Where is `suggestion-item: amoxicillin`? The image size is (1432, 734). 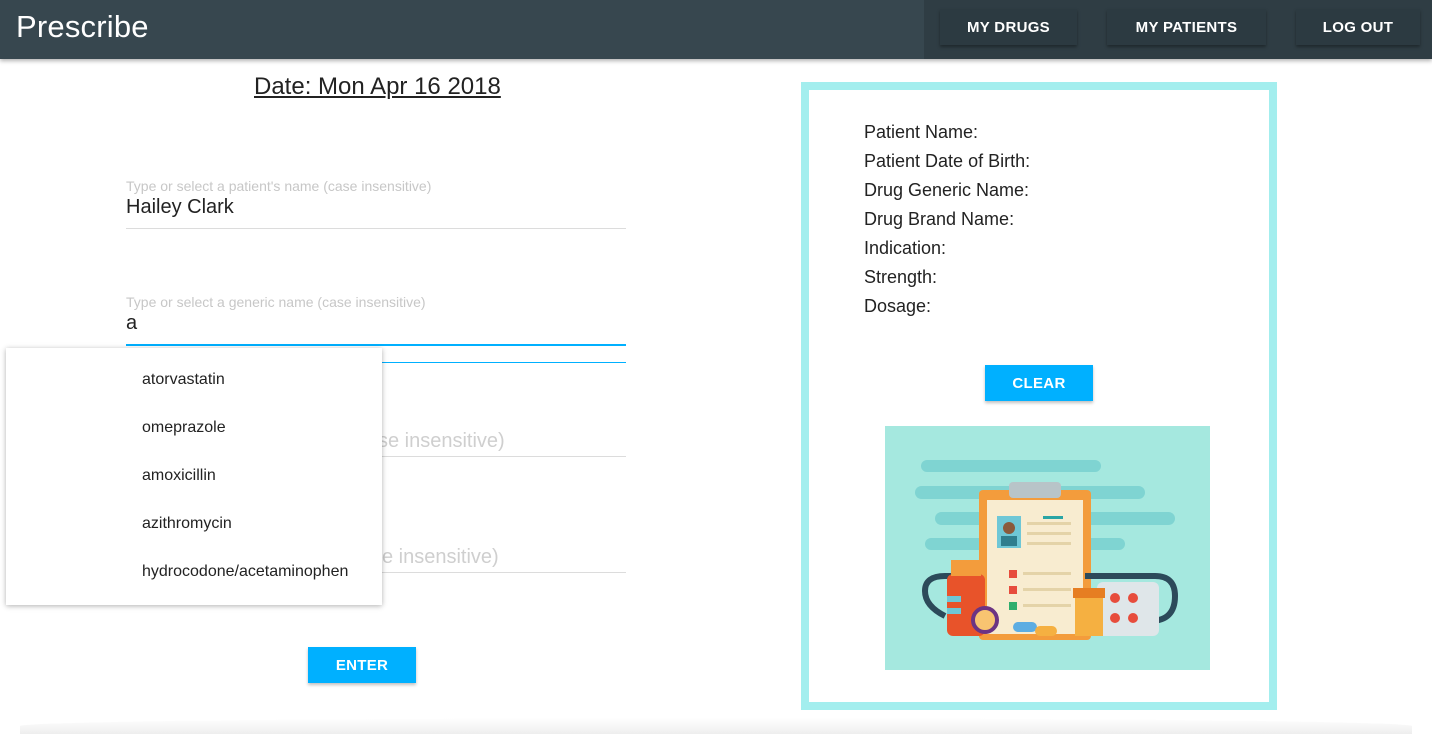
suggestion-item: amoxicillin is located at coordinates (179, 476).